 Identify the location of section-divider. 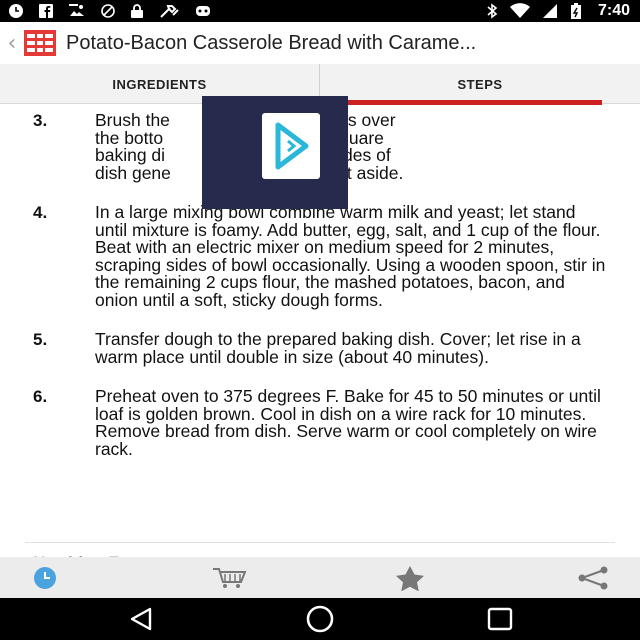
(320, 542).